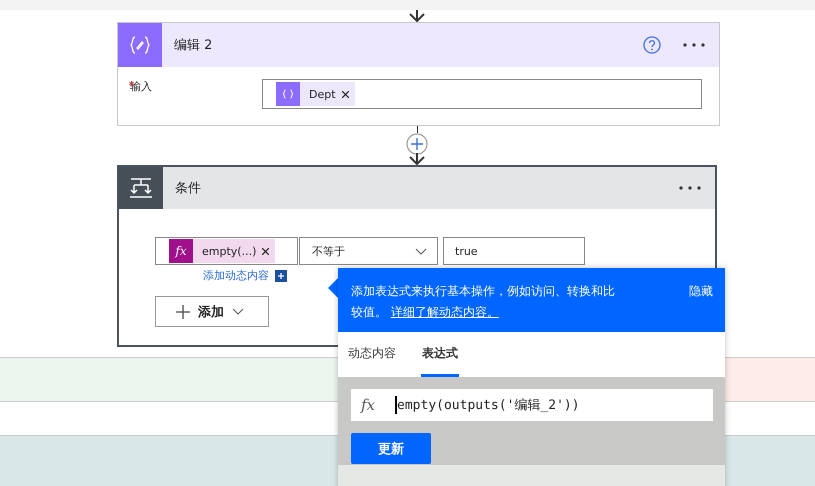 This screenshot has width=815, height=486. Describe the element at coordinates (194, 45) in the screenshot. I see `card-title: 编辑 2` at that location.